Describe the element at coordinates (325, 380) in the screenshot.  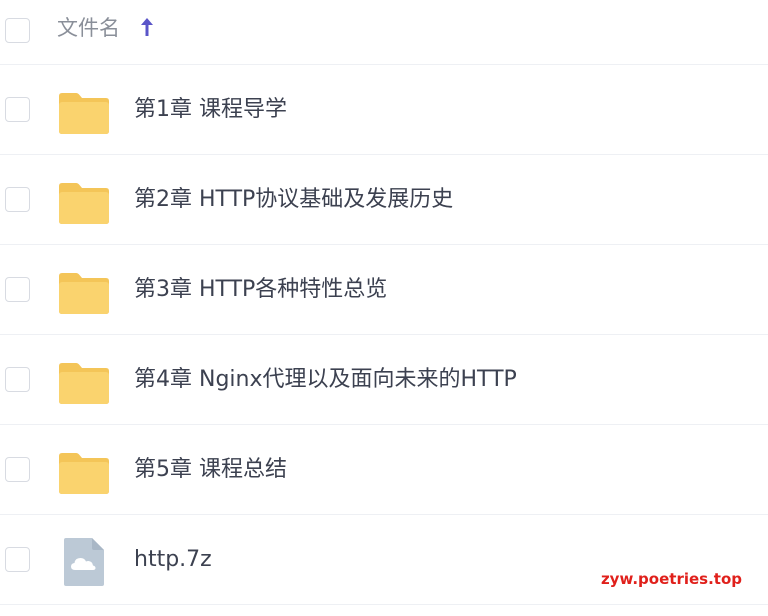
I see `file-name: 第4章 Nginx代理以及面向未来的HTTP` at that location.